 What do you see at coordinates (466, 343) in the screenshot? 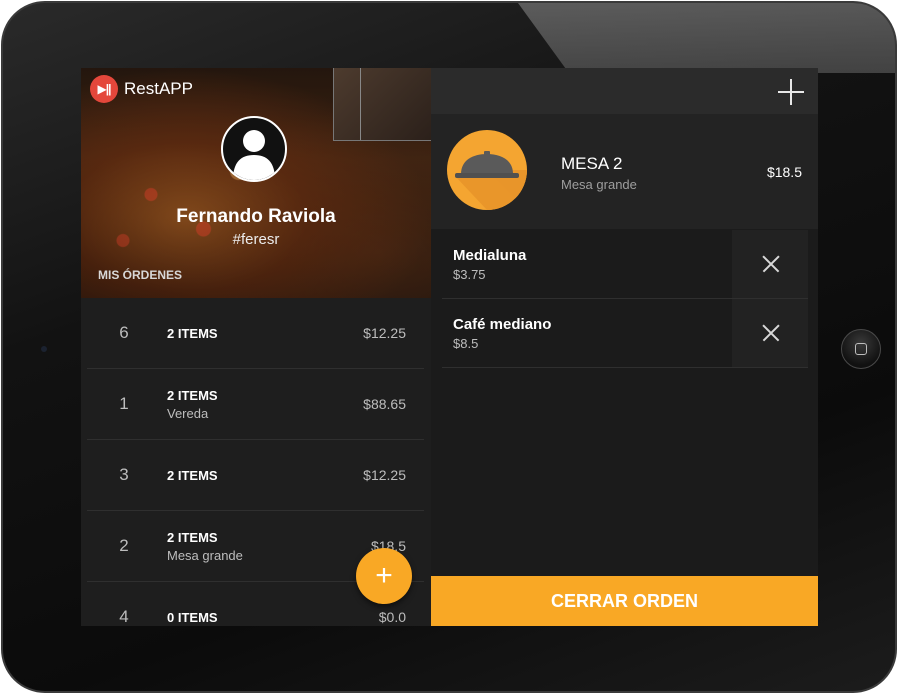
I see `item-price: $8.5` at bounding box center [466, 343].